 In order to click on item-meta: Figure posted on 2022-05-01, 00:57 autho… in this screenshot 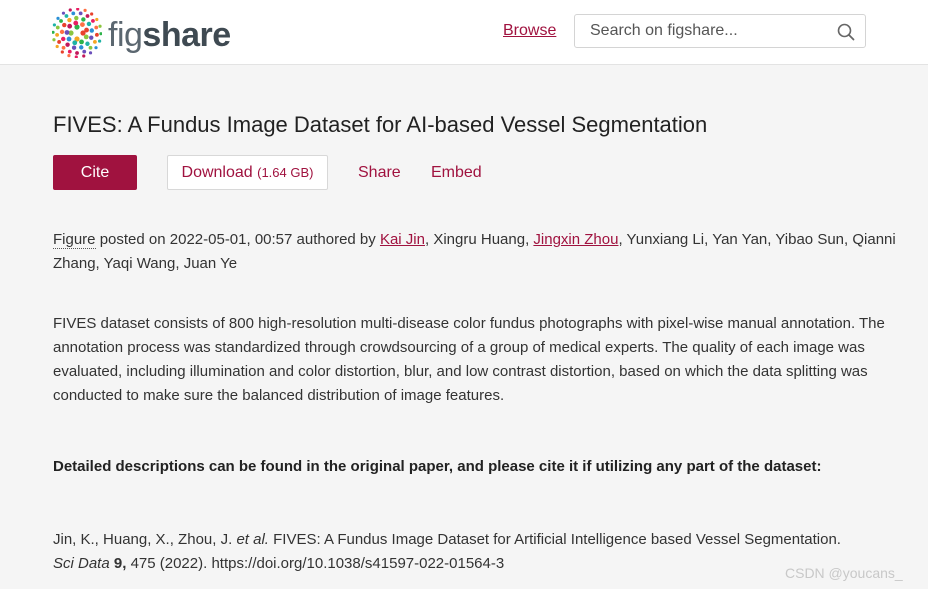, I will do `click(488, 252)`.